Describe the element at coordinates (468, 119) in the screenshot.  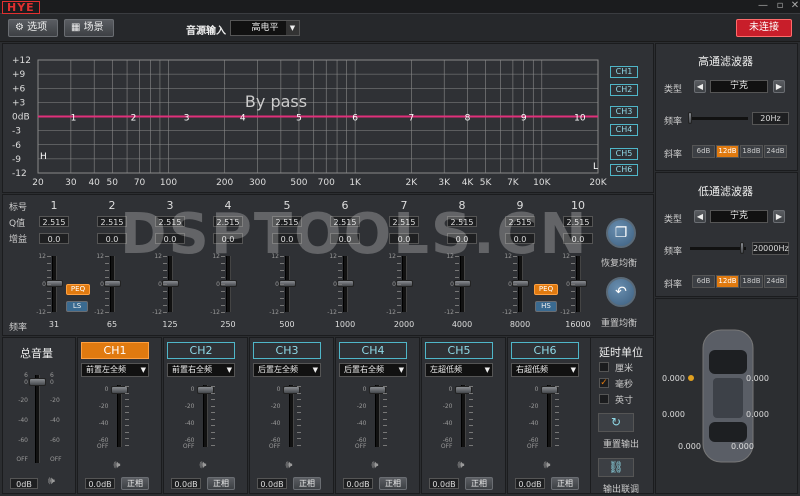
I see `band-marker: 8` at that location.